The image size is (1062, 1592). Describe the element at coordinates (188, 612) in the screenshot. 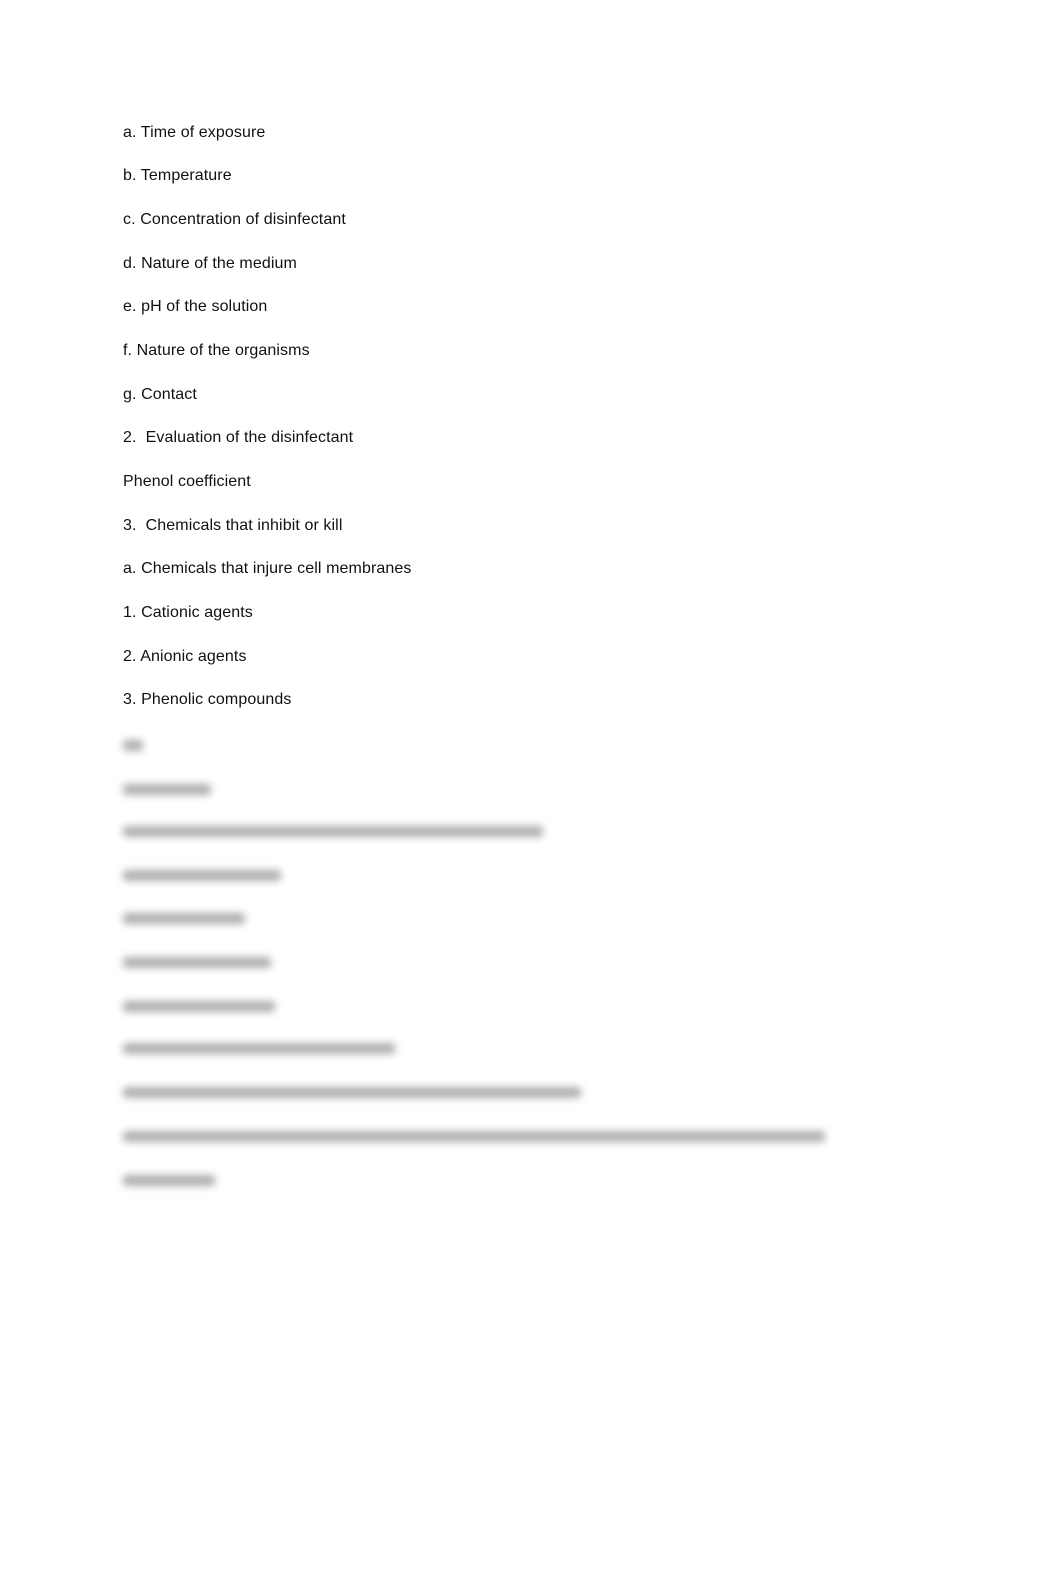

I see `text-line: 1. Cationic agents` at that location.